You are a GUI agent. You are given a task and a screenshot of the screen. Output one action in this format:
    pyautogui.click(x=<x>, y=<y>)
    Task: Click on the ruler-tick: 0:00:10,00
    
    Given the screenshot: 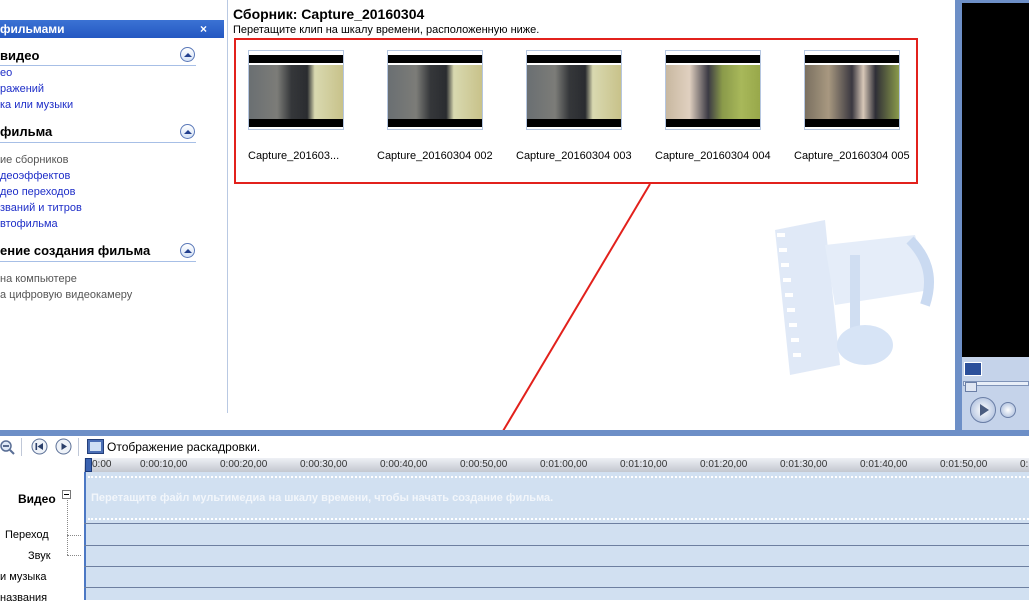 What is the action you would take?
    pyautogui.click(x=164, y=464)
    